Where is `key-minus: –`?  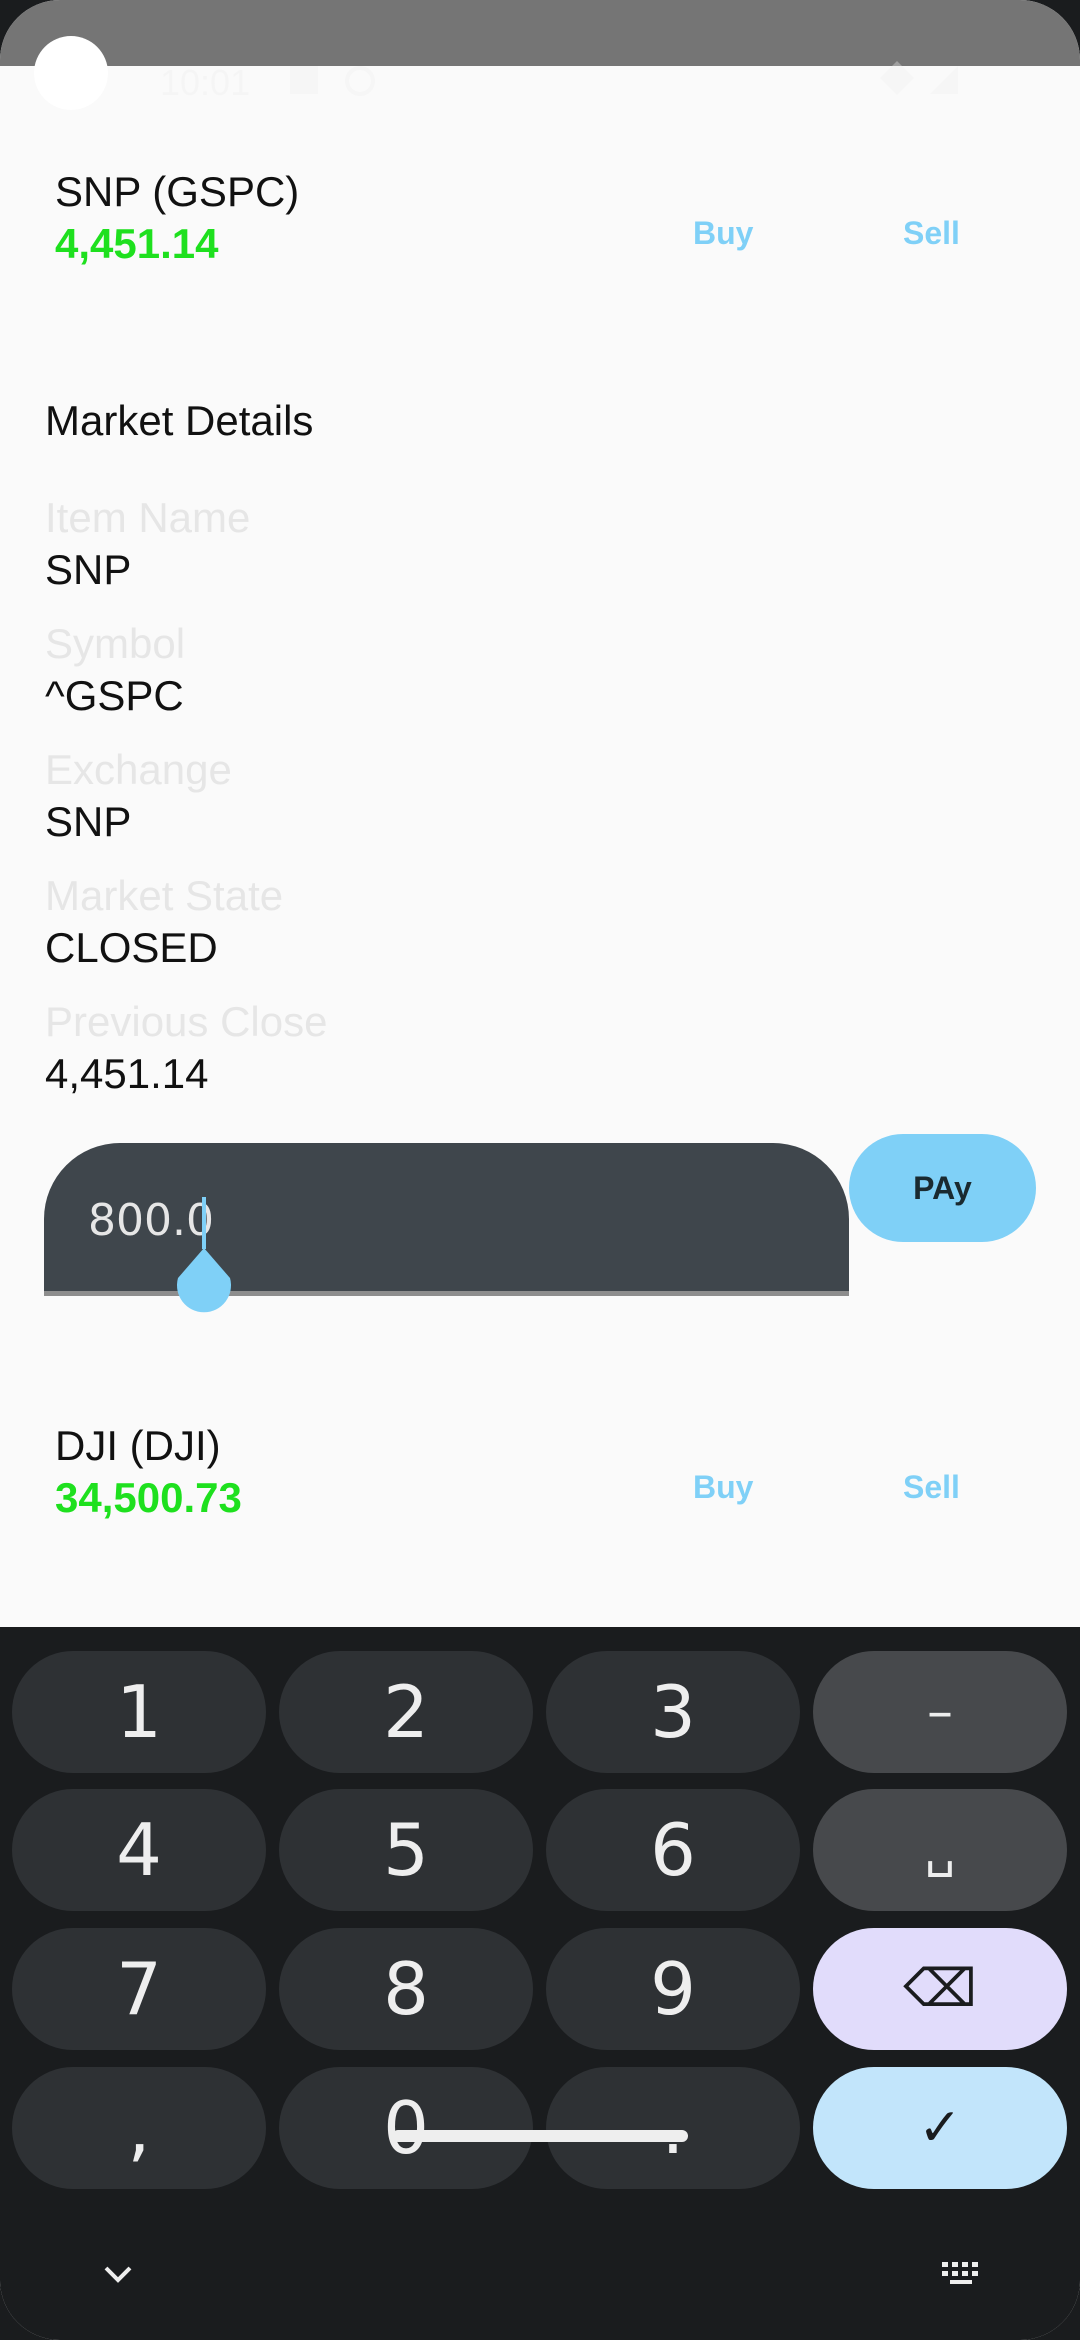
key-minus: – is located at coordinates (940, 1712).